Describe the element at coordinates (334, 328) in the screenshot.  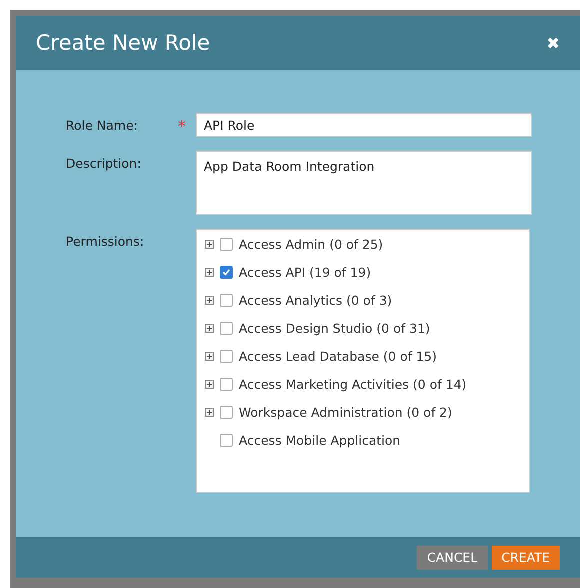
I see `permission-label: Access Design Studio (0 of 31)` at that location.